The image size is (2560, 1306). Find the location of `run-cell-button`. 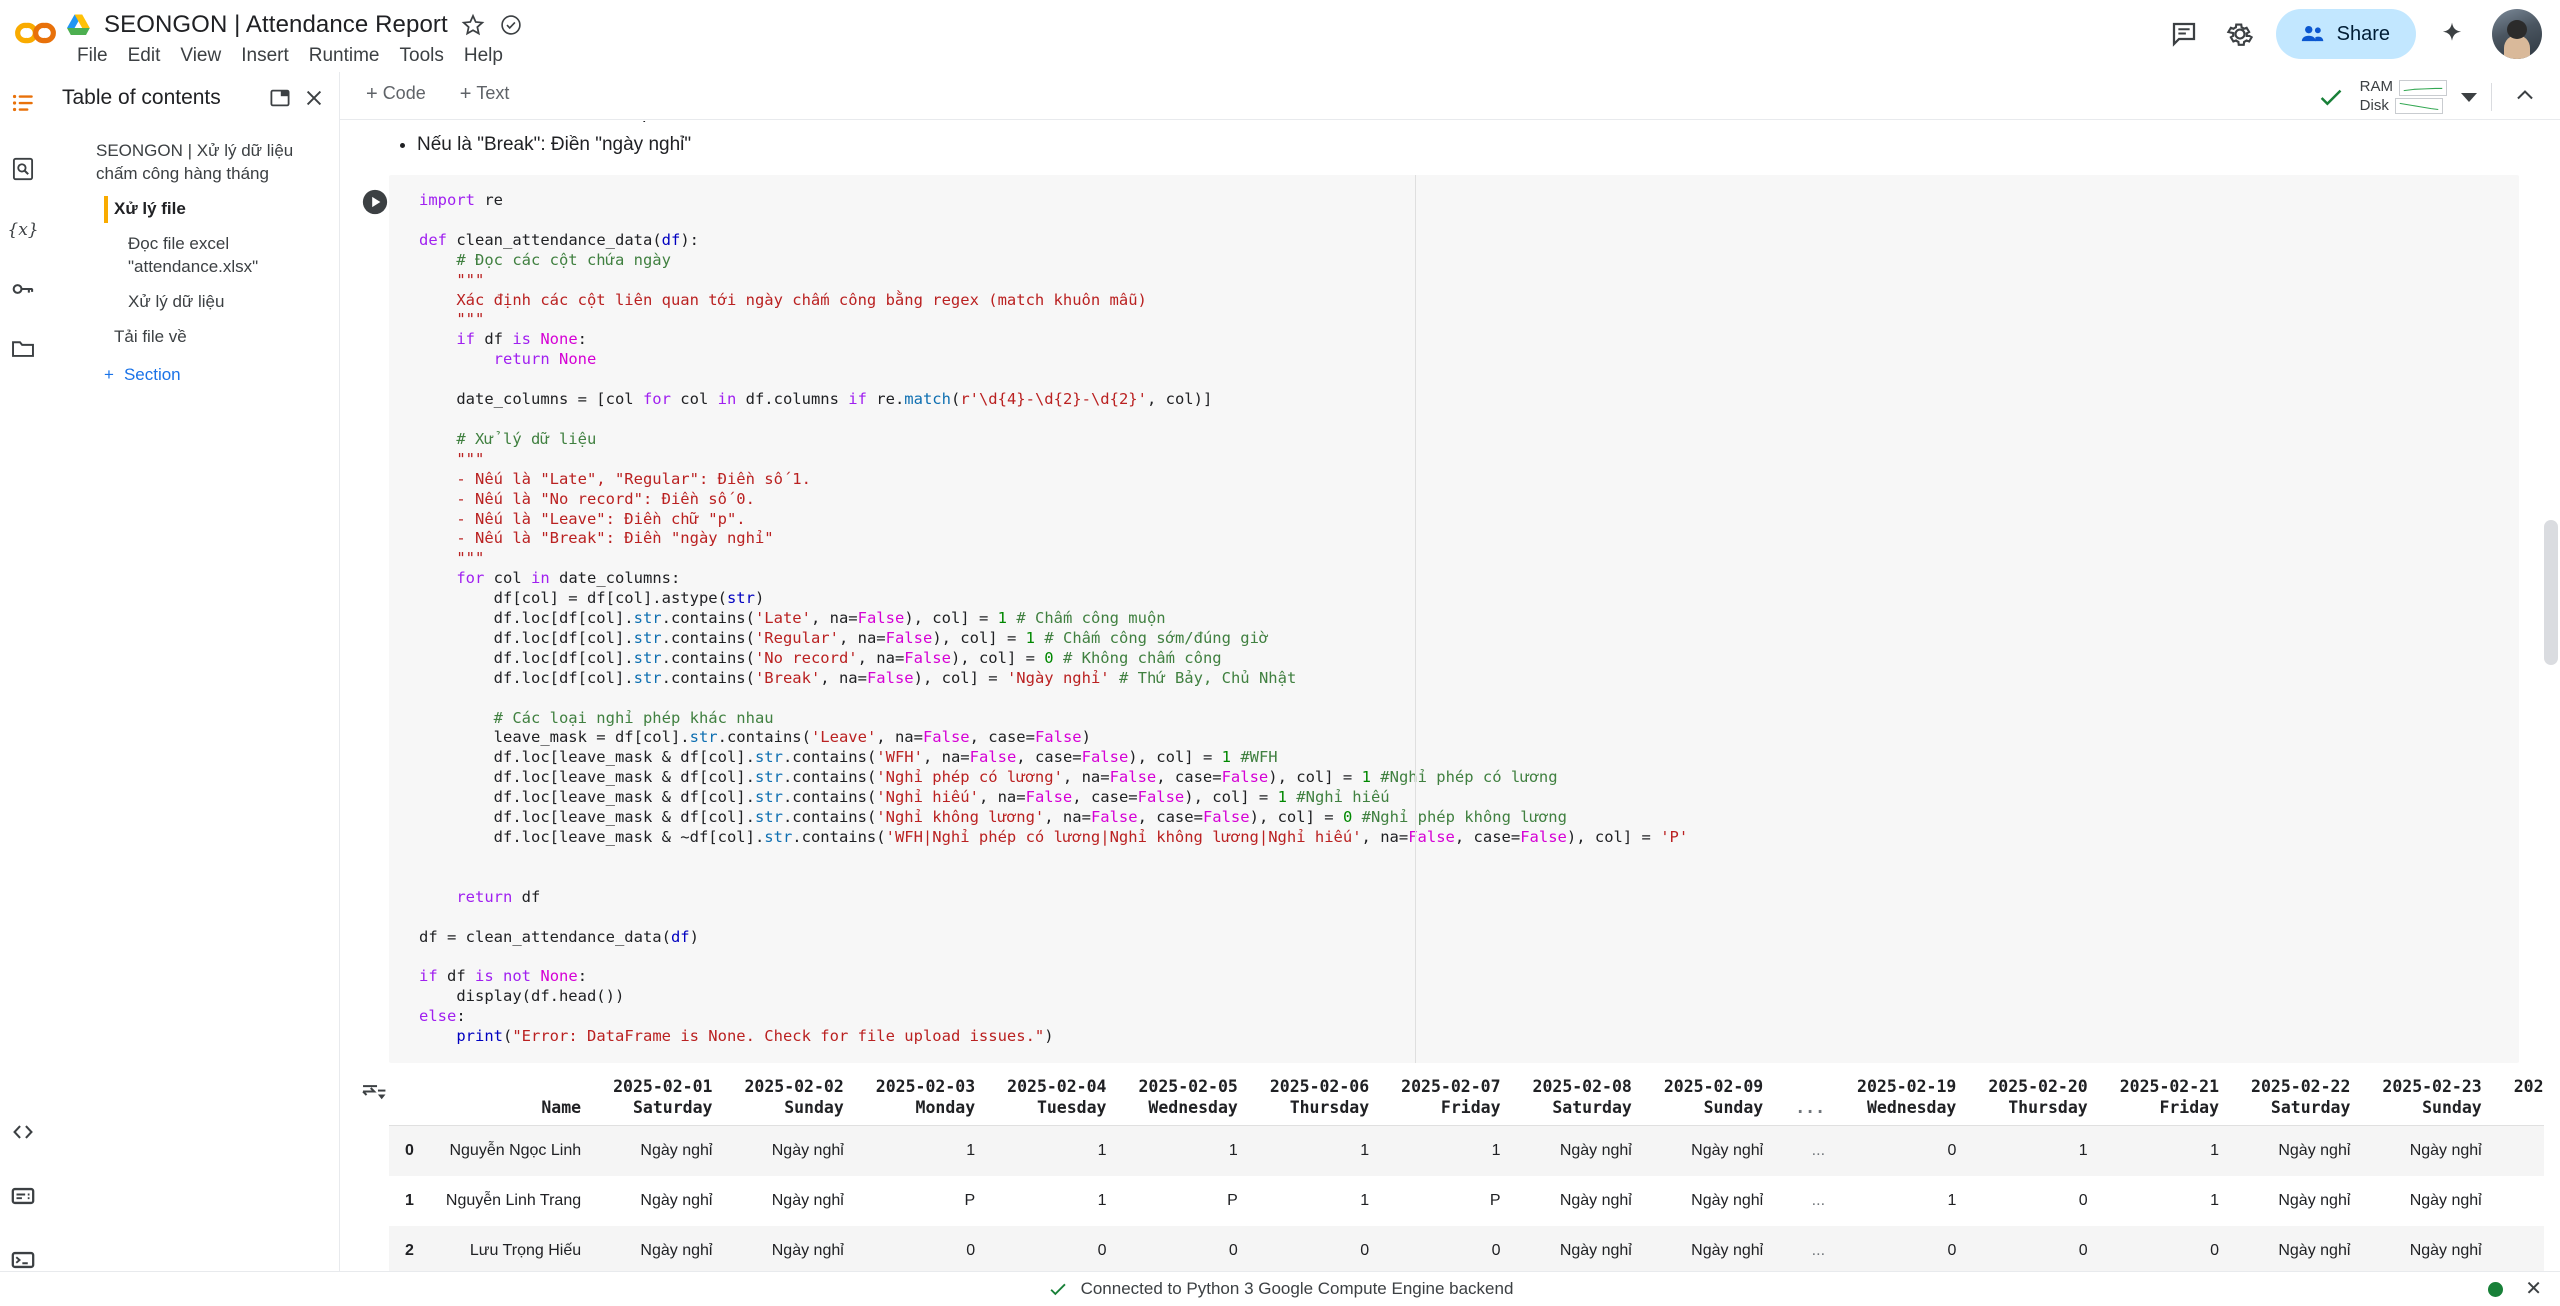

run-cell-button is located at coordinates (375, 202).